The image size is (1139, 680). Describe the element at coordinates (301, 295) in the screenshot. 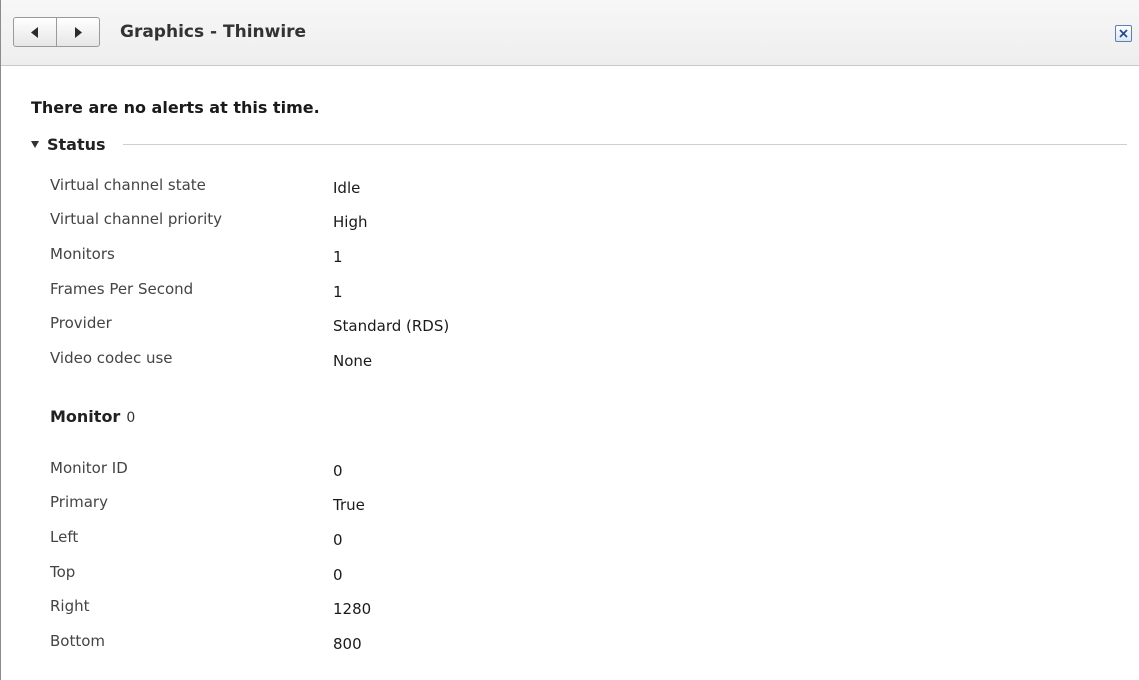

I see `status-row-frames-per-second: Frames Per Second 1` at that location.